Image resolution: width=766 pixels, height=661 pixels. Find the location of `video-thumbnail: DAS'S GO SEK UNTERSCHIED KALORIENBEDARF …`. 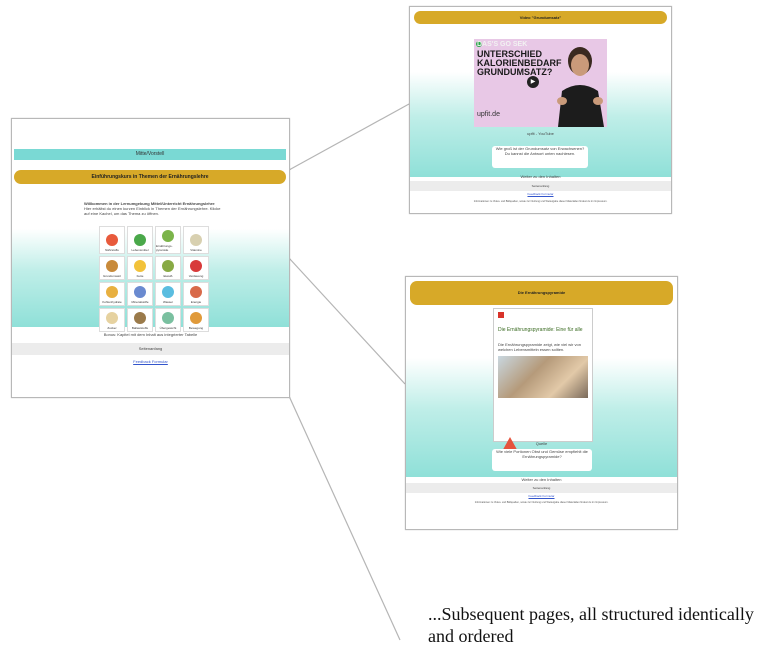

video-thumbnail: DAS'S GO SEK UNTERSCHIED KALORIENBEDARF … is located at coordinates (540, 83).